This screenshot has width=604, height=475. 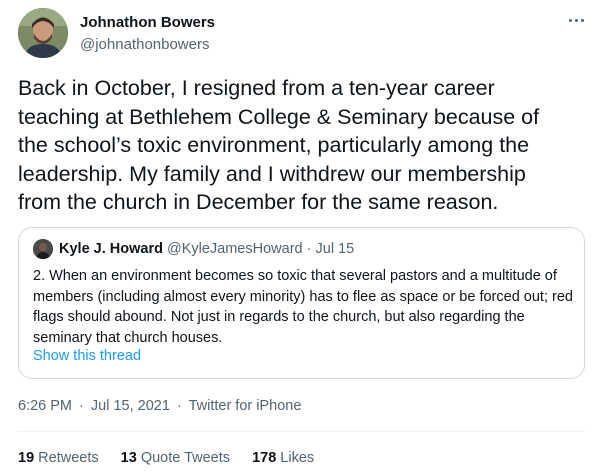 I want to click on tweet-stats: 19 Retweets 13 Quote Tweets 178 Likes, so click(x=175, y=458).